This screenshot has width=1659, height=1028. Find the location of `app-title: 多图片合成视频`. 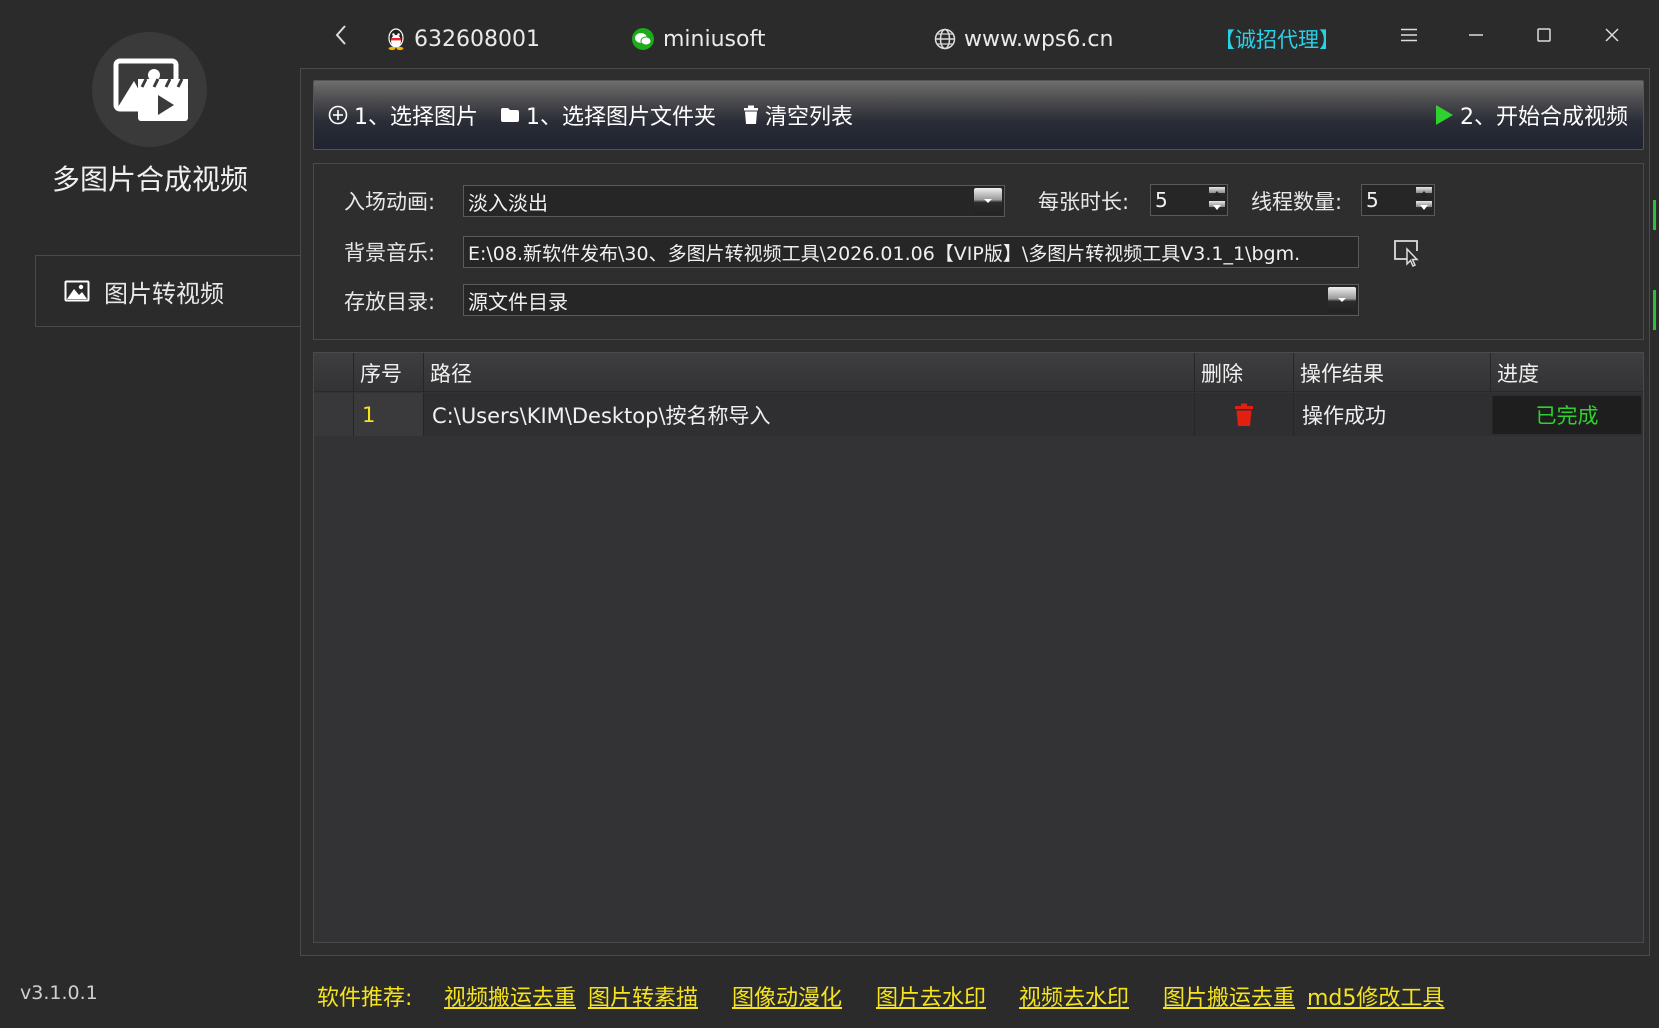

app-title: 多图片合成视频 is located at coordinates (149, 179).